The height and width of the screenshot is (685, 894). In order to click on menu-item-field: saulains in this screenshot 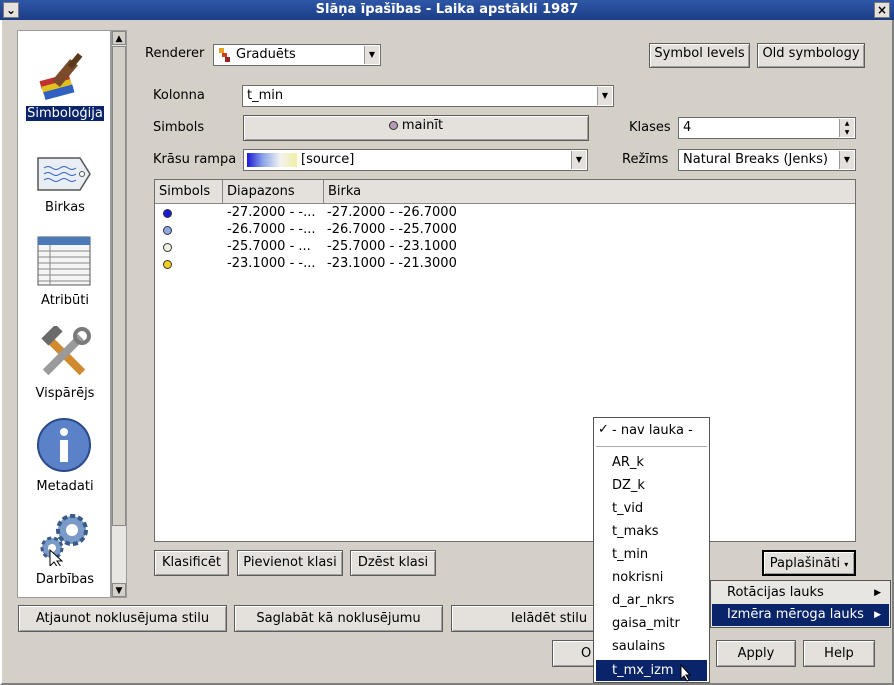, I will do `click(638, 646)`.